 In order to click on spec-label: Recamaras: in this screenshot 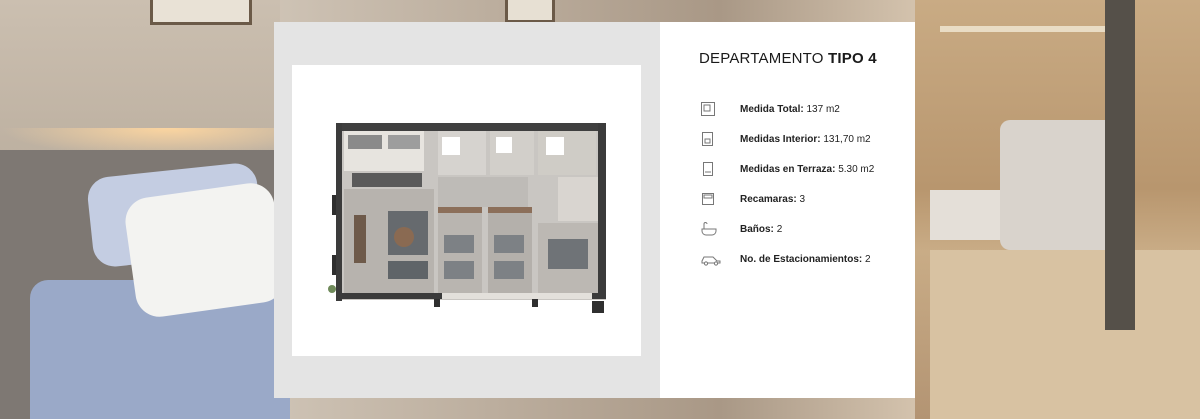, I will do `click(768, 199)`.